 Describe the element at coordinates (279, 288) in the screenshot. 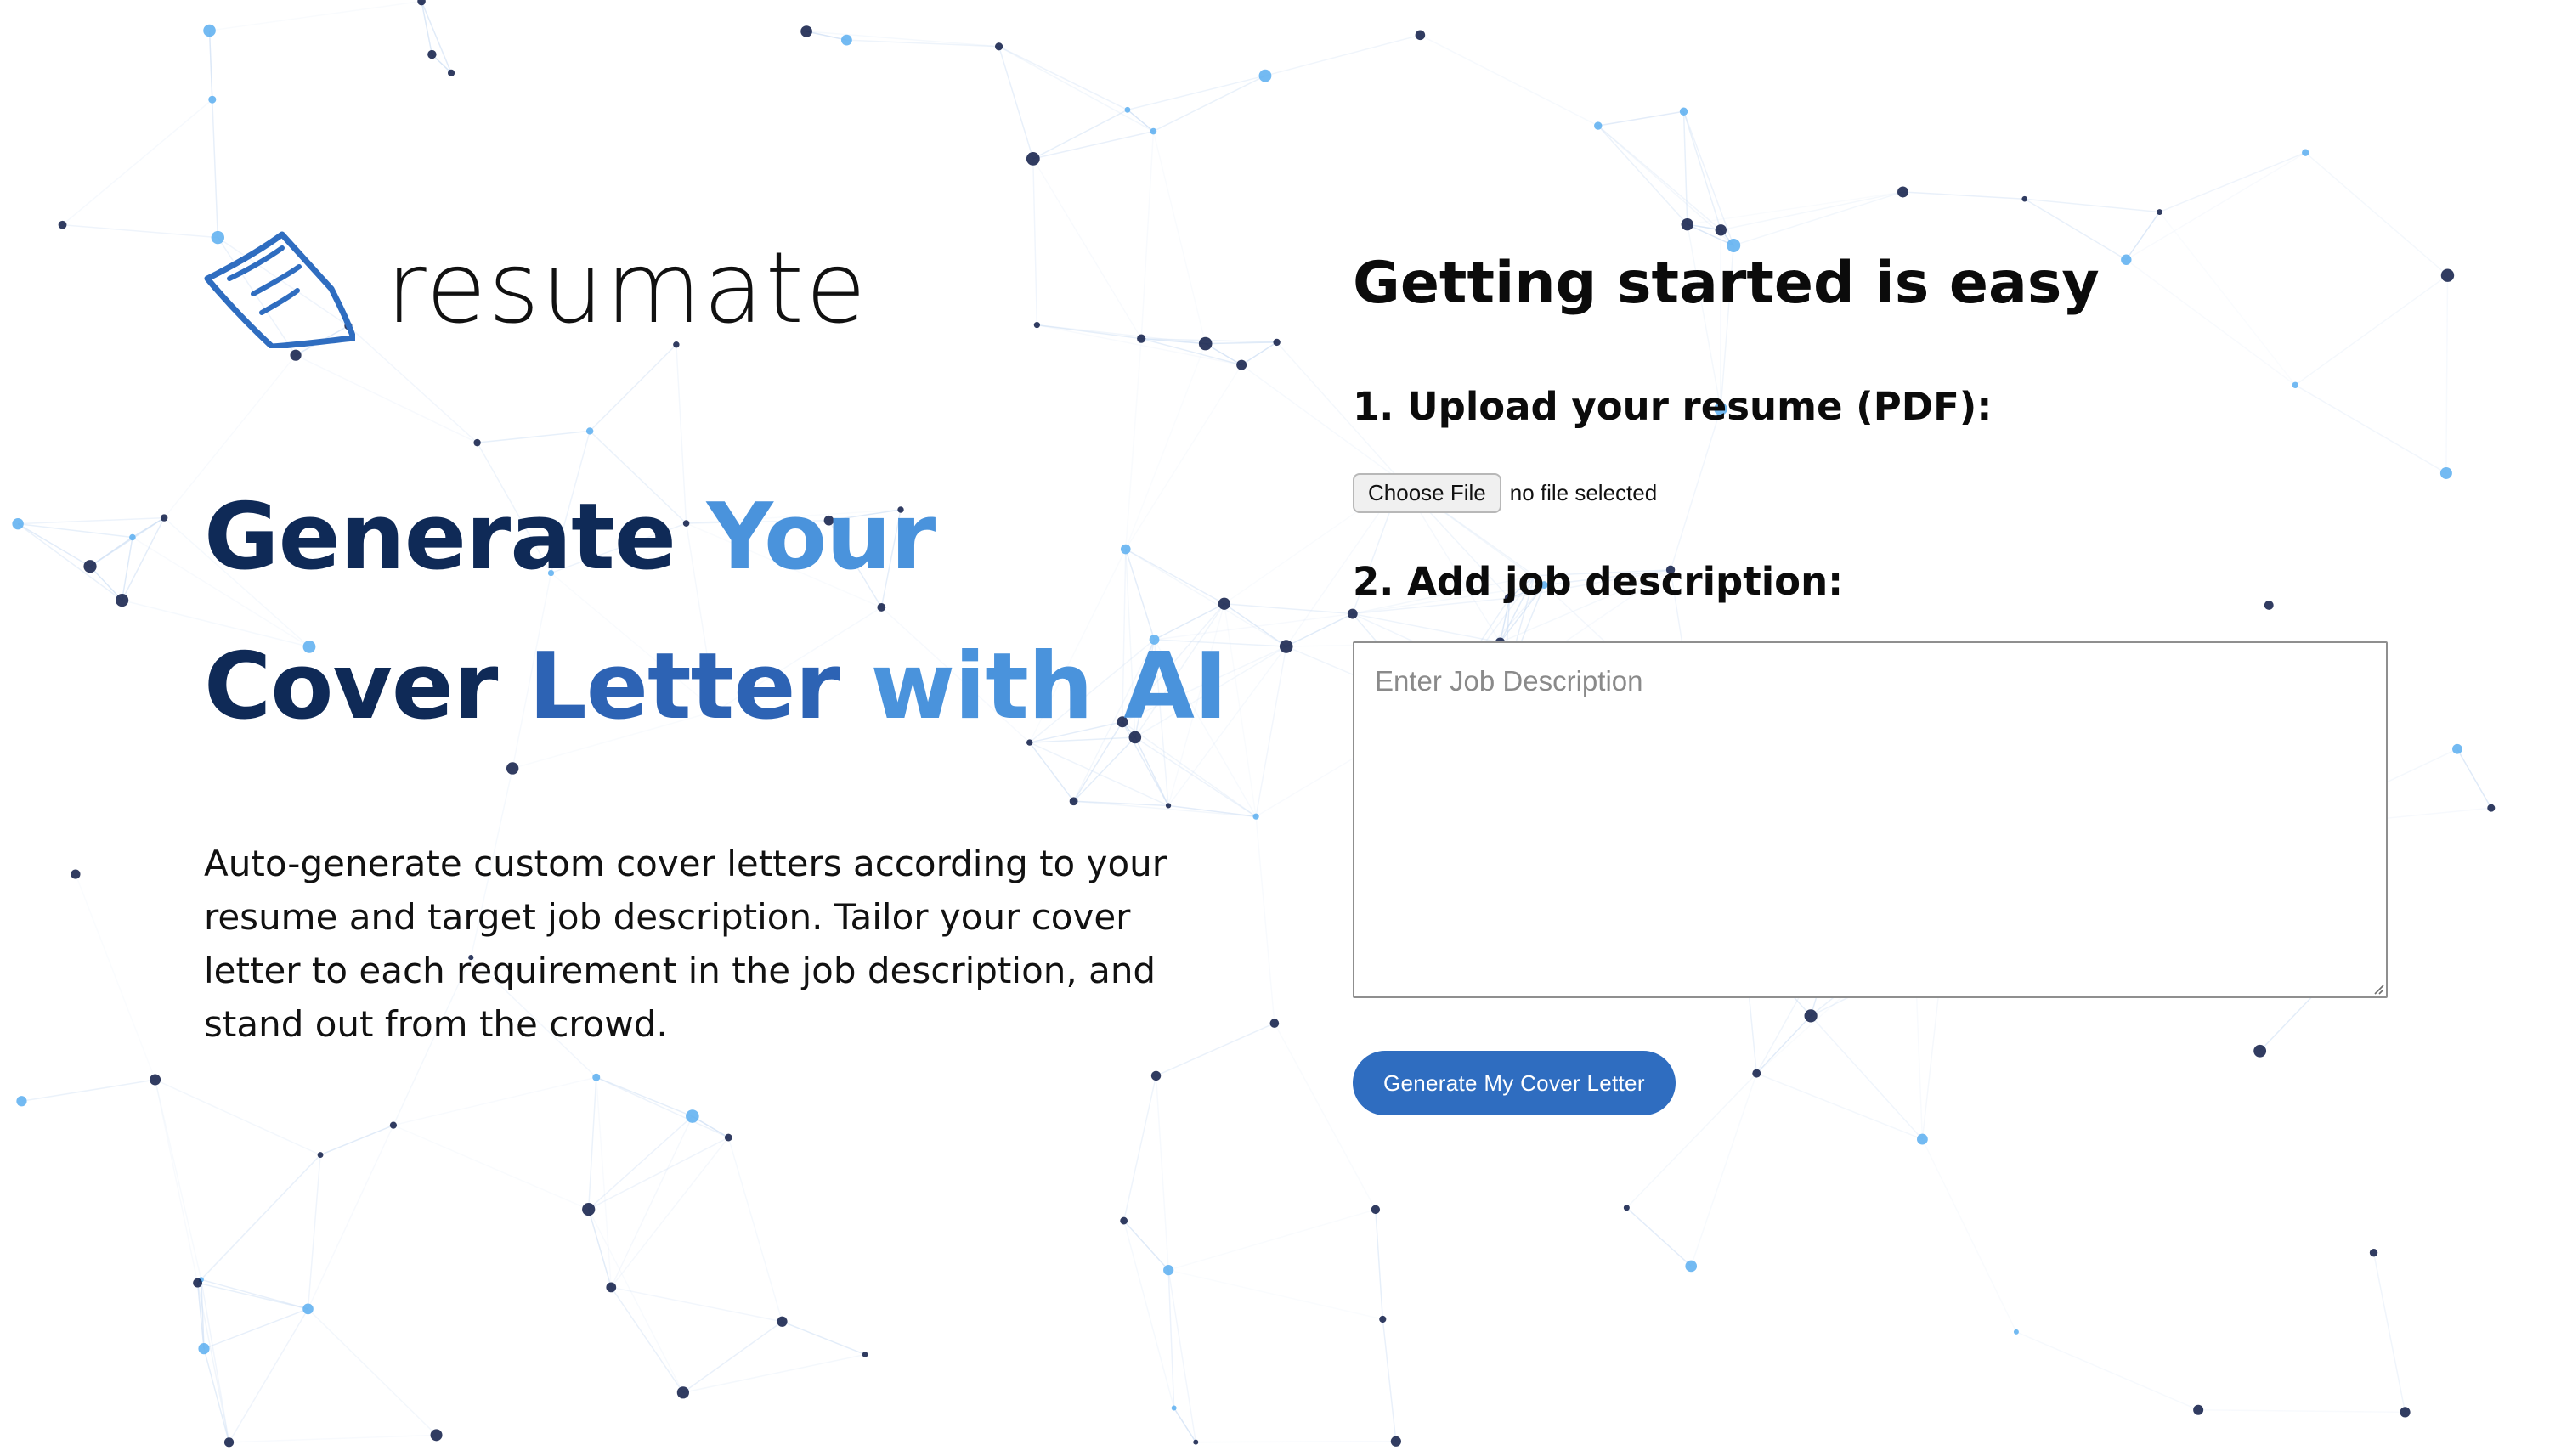

I see `paper-letter-icon` at that location.